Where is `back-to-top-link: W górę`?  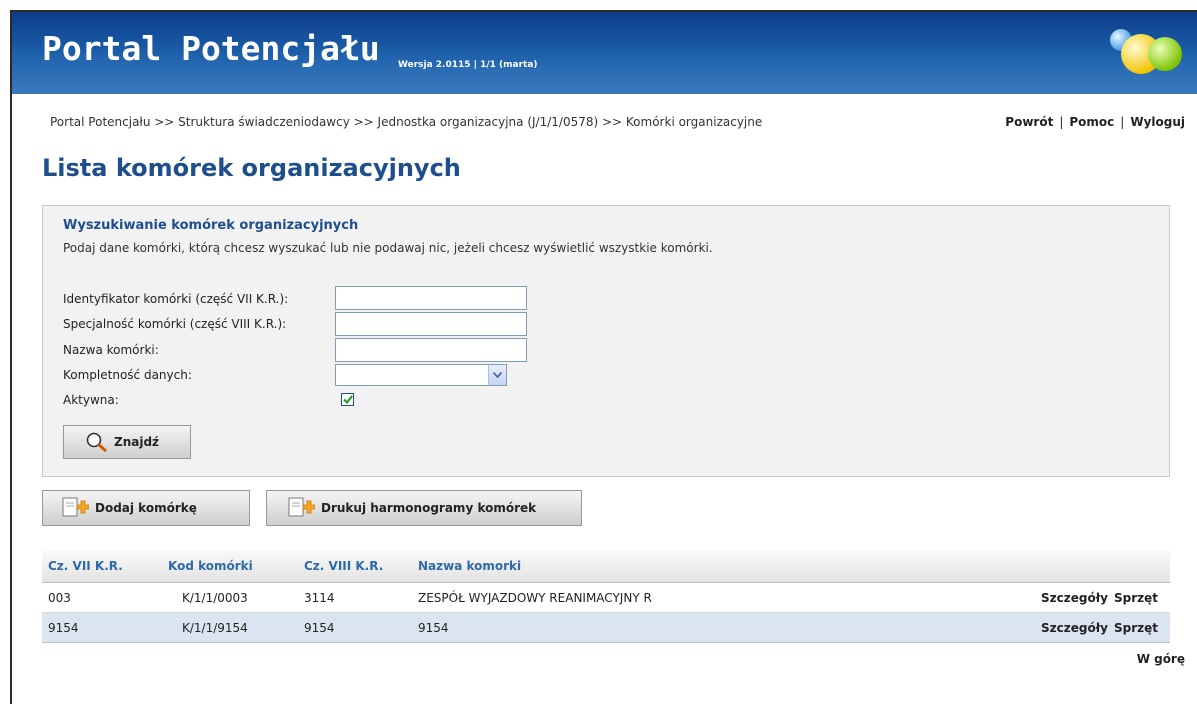 back-to-top-link: W górę is located at coordinates (1161, 659).